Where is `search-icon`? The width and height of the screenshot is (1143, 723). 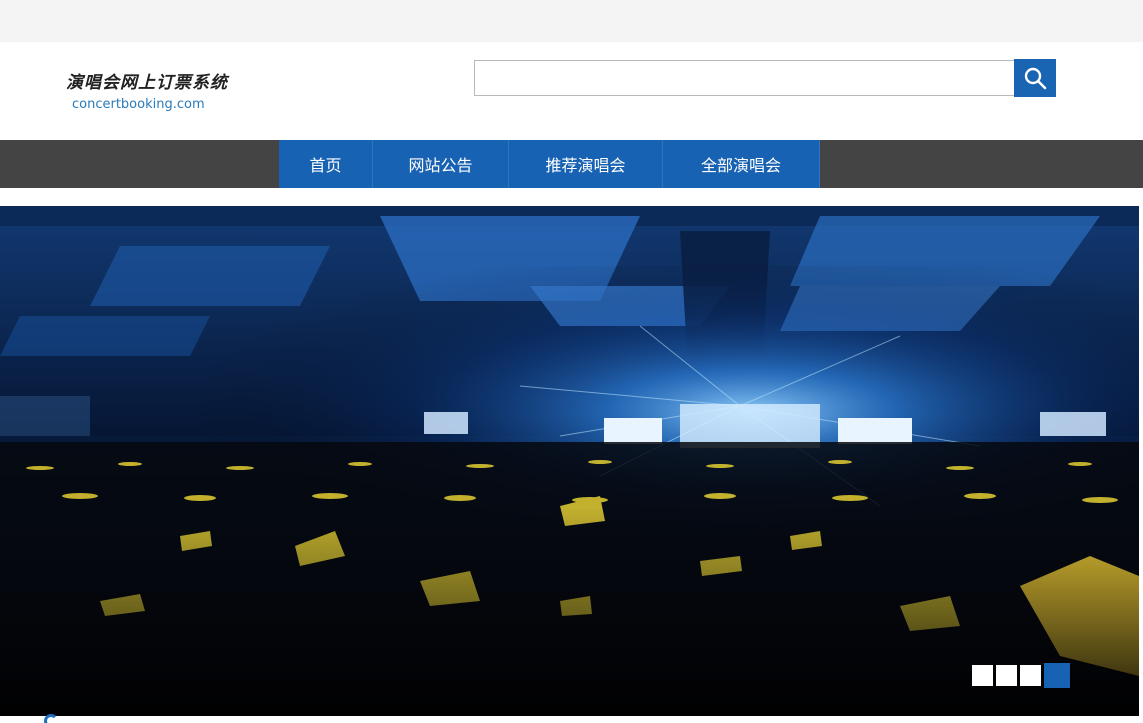
search-icon is located at coordinates (1035, 78).